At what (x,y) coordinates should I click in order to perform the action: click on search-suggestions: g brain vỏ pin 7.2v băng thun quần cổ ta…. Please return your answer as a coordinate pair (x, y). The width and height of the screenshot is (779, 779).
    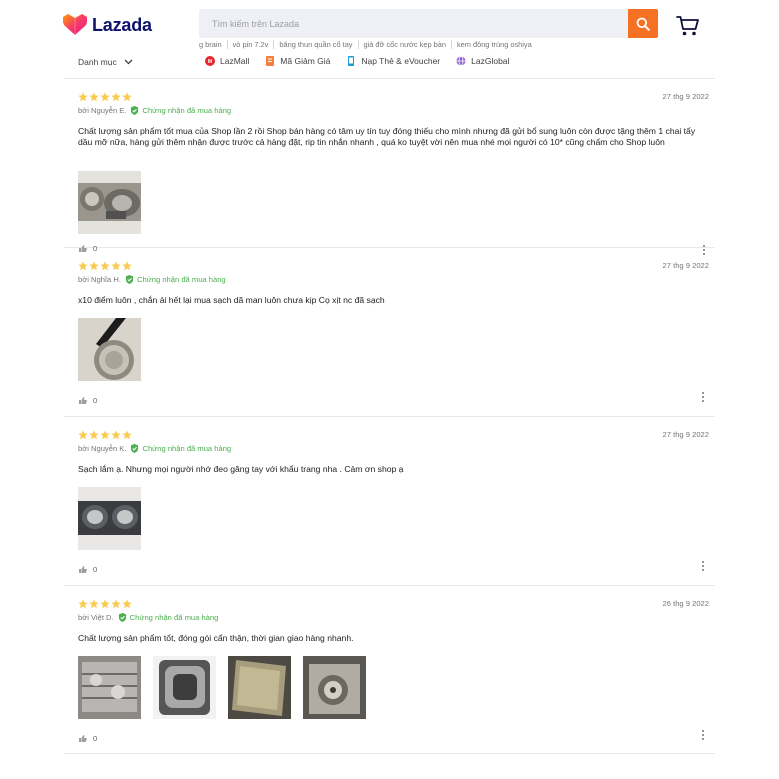
    Looking at the image, I should click on (368, 44).